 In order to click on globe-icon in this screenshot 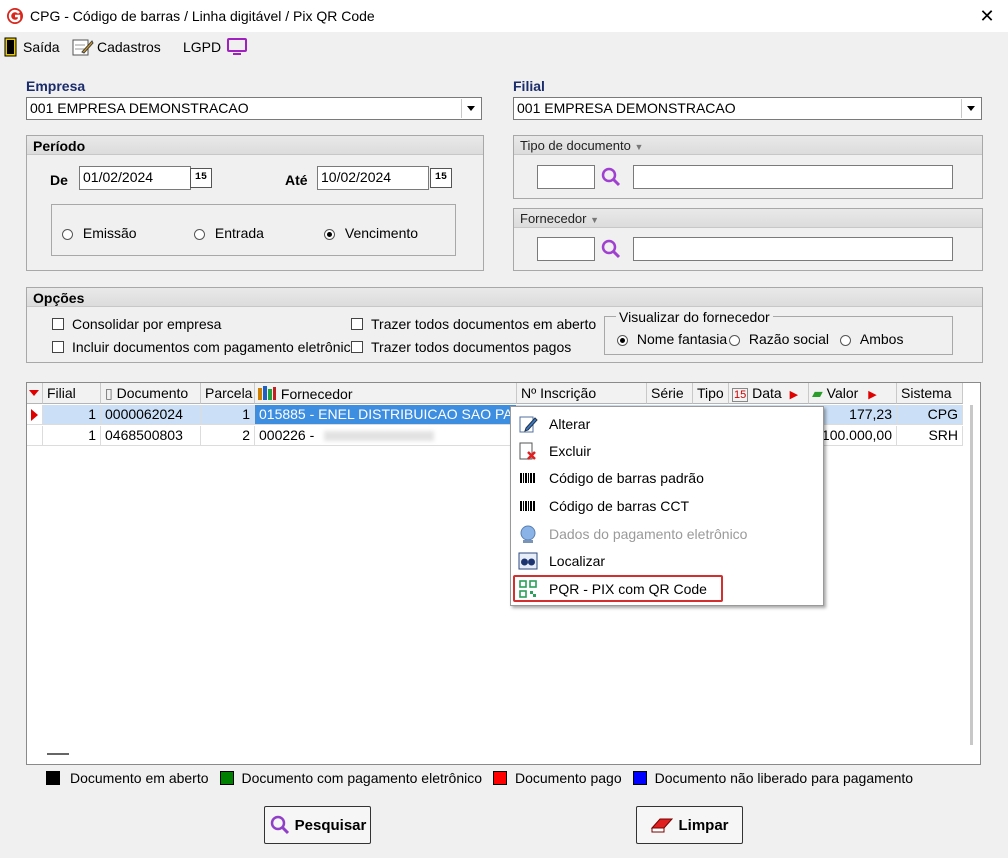, I will do `click(528, 534)`.